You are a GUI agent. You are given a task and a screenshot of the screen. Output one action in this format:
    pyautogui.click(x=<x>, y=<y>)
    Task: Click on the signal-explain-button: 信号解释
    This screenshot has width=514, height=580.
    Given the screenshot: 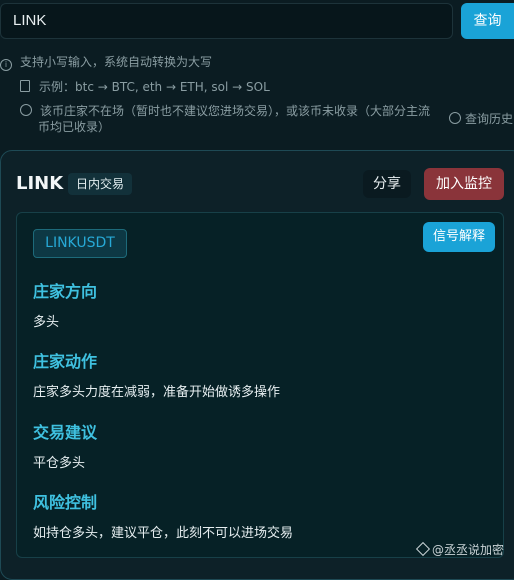 What is the action you would take?
    pyautogui.click(x=459, y=237)
    